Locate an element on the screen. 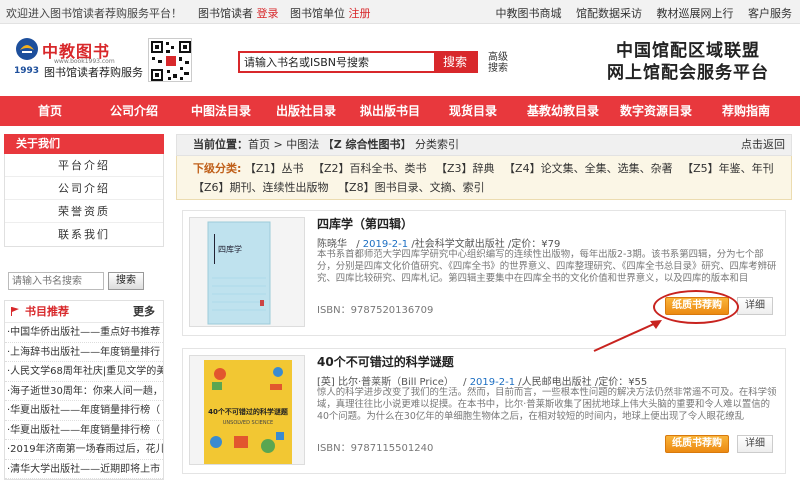  sidebar-search-button: 搜索 is located at coordinates (126, 281).